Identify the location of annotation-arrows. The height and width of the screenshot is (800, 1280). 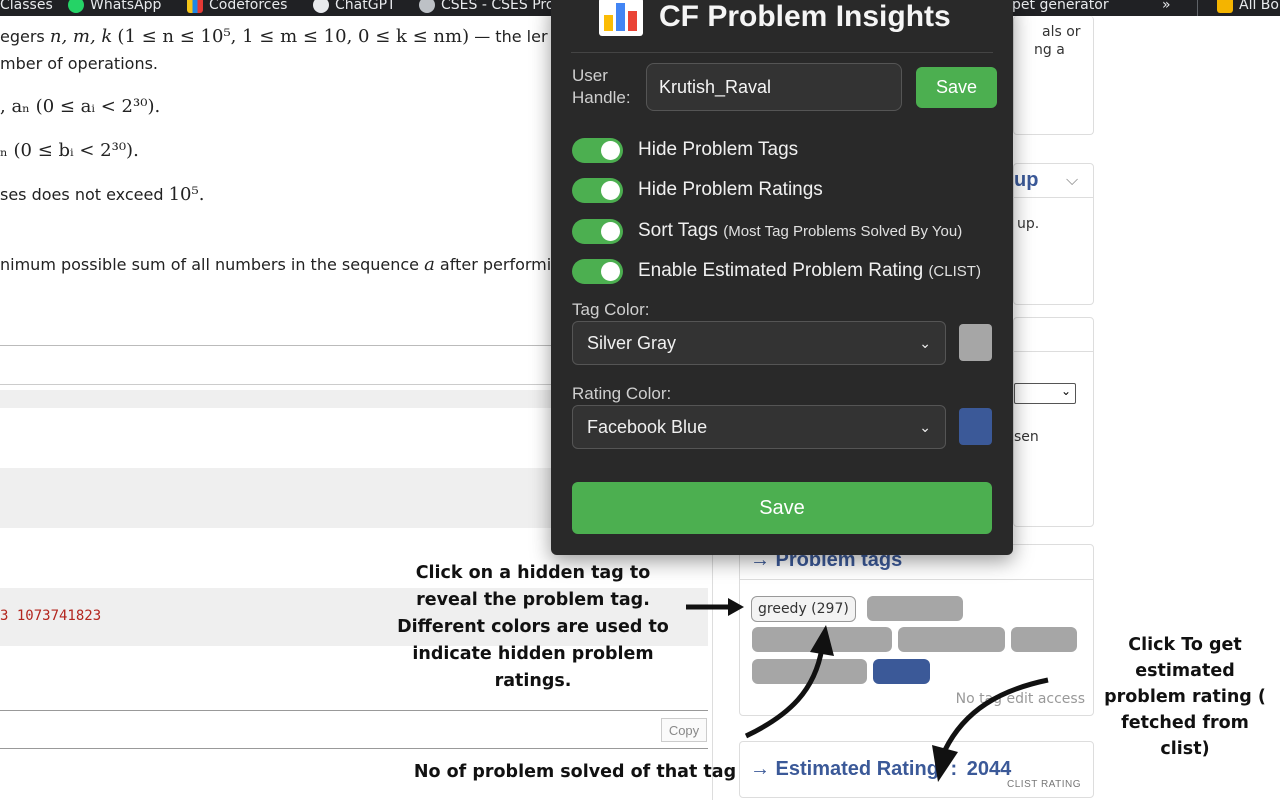
(867, 690).